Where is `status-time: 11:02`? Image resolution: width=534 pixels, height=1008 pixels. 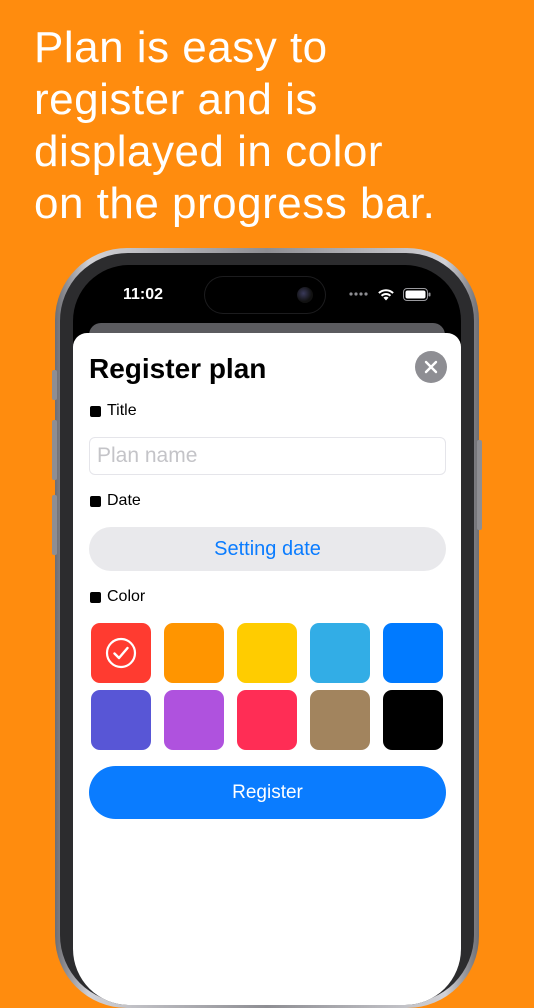 status-time: 11:02 is located at coordinates (143, 294).